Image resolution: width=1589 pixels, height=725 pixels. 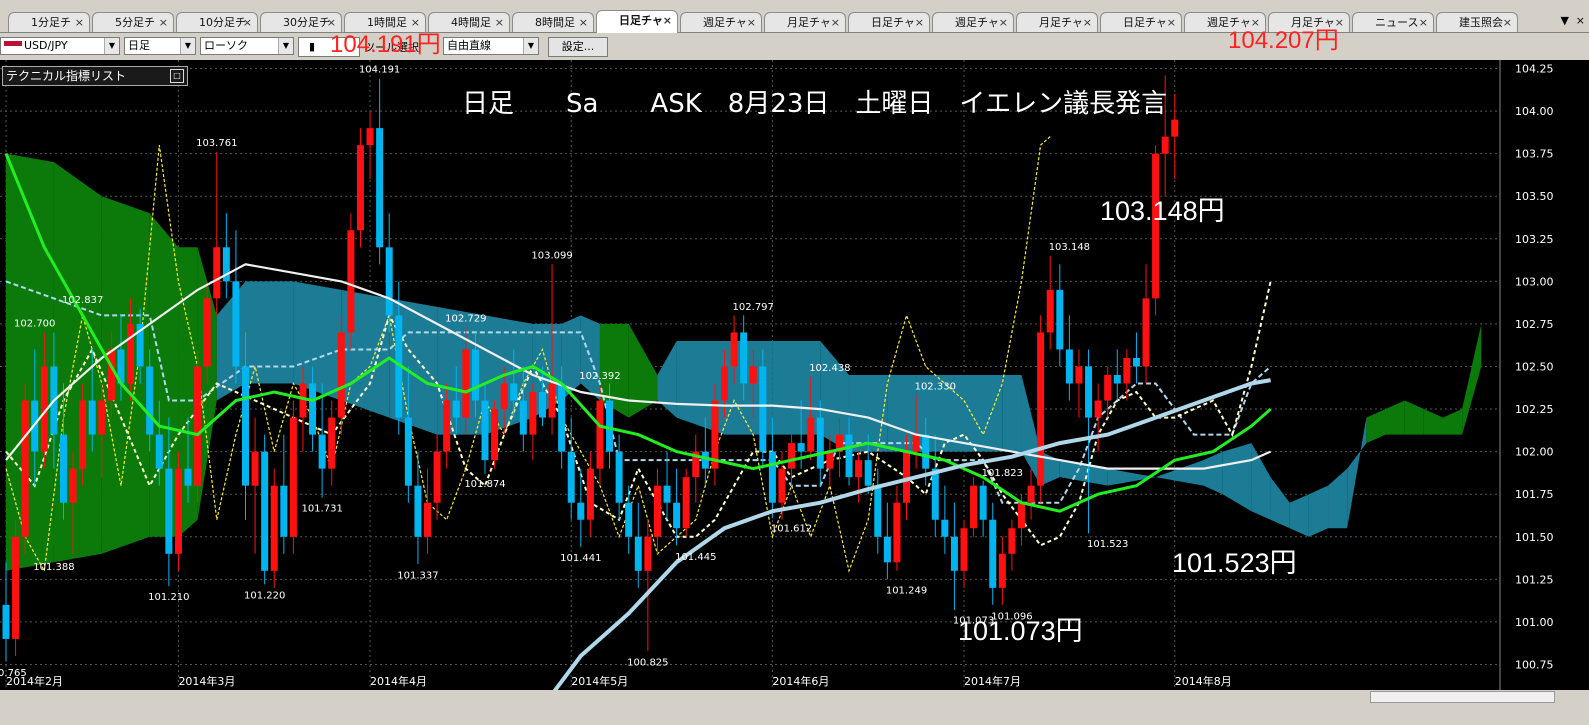 What do you see at coordinates (1477, 22) in the screenshot?
I see `tab-17: 建玉照会 ×` at bounding box center [1477, 22].